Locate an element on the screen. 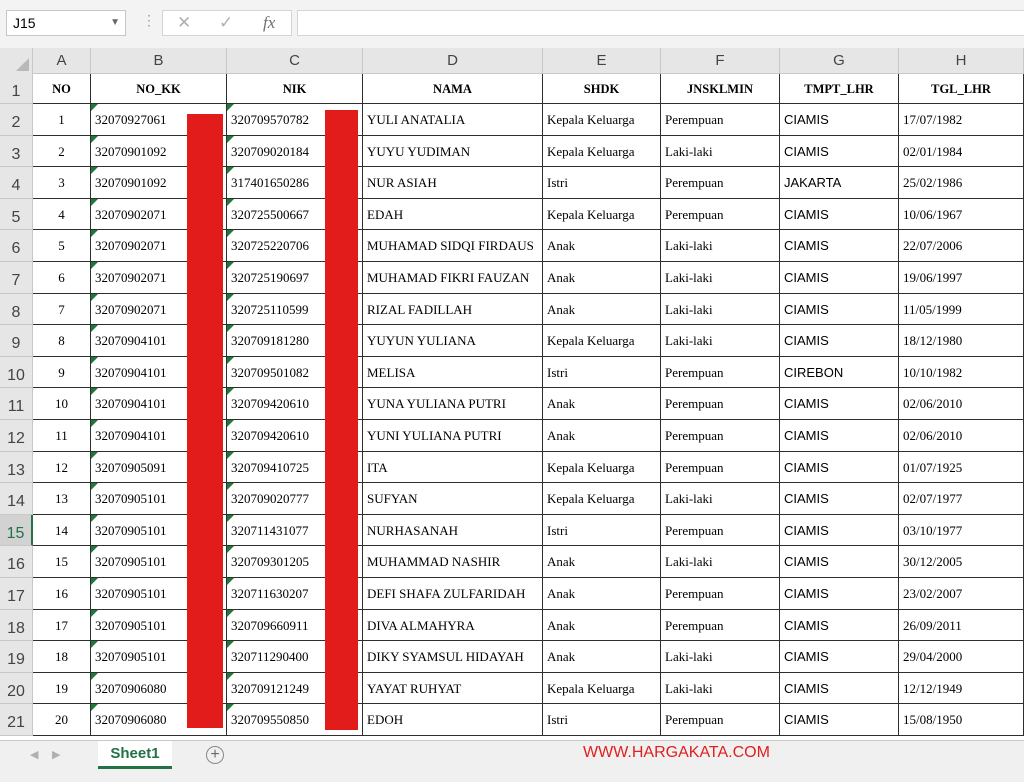 Image resolution: width=1024 pixels, height=782 pixels. table-cell: 10 is located at coordinates (62, 404).